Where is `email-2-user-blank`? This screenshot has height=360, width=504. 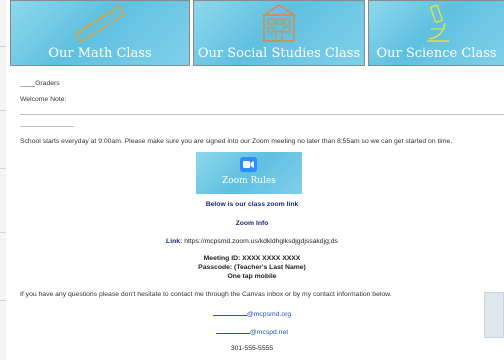 email-2-user-blank is located at coordinates (232, 330).